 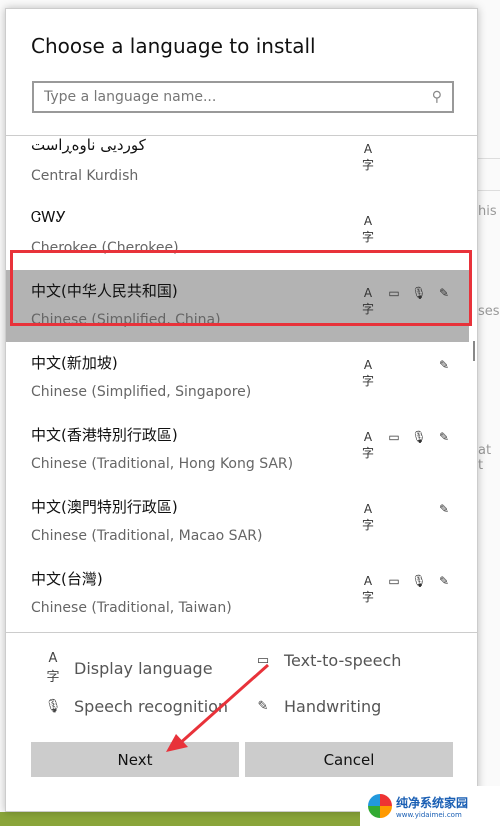 I want to click on english-name: Chinese (Traditional, Macao SAR), so click(x=147, y=536).